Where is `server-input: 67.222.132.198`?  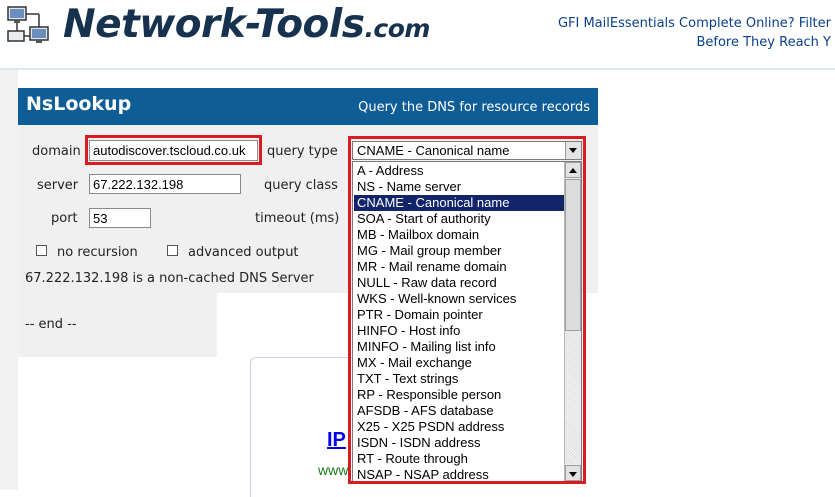 server-input: 67.222.132.198 is located at coordinates (165, 184).